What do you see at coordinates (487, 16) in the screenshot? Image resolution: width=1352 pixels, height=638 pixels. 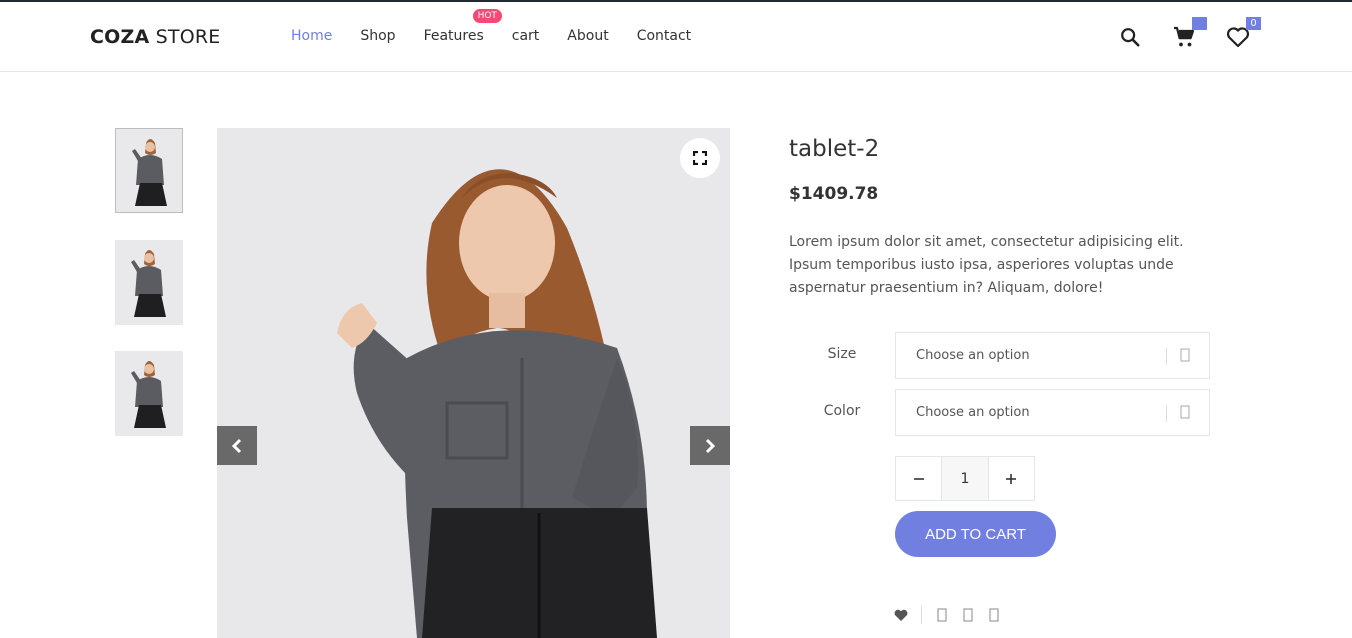 I see `hot-badge: HOT` at bounding box center [487, 16].